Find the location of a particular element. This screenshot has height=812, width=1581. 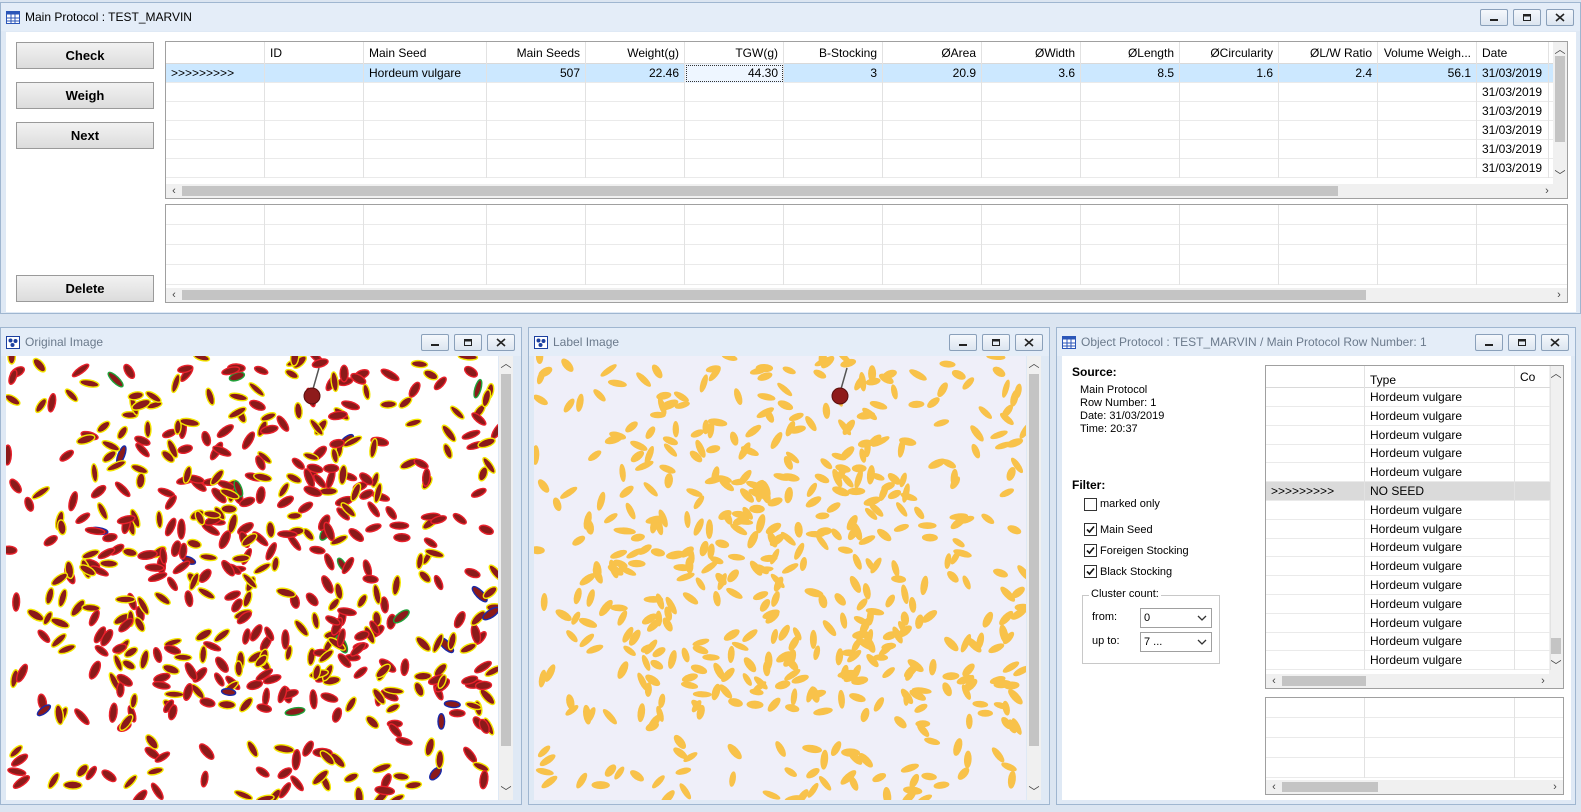

column-header-weight: Weight(g) is located at coordinates (635, 53).